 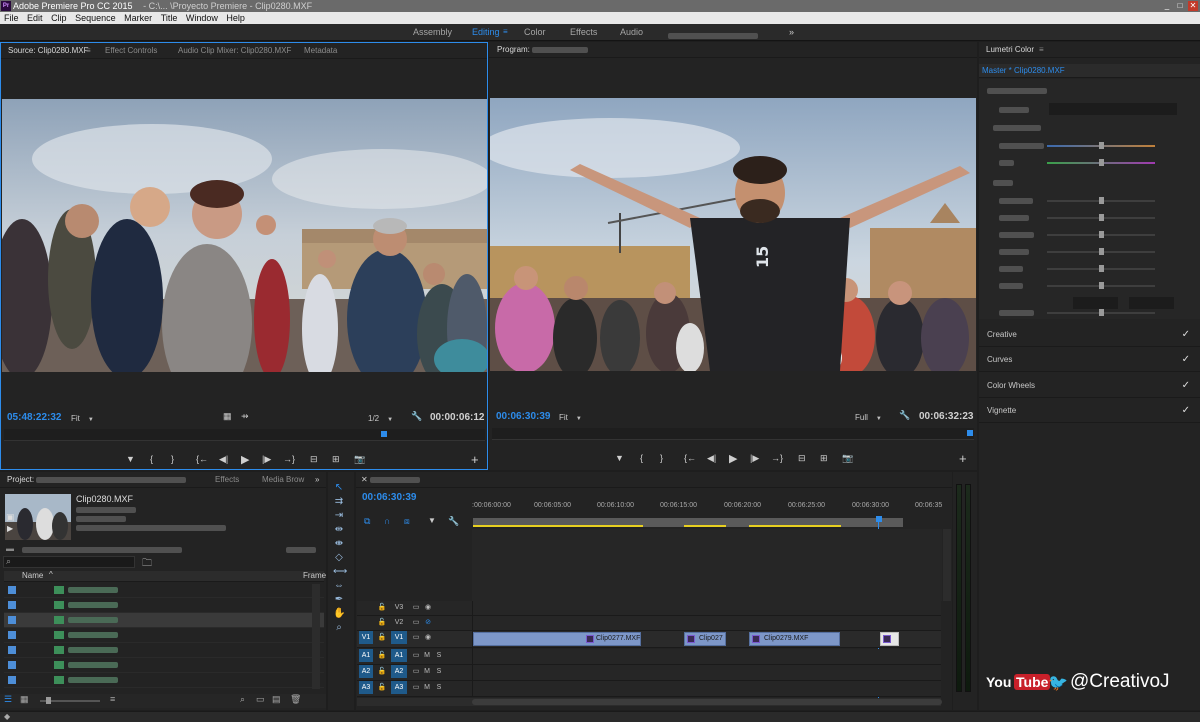 I want to click on blacks-slider, so click(x=1101, y=285).